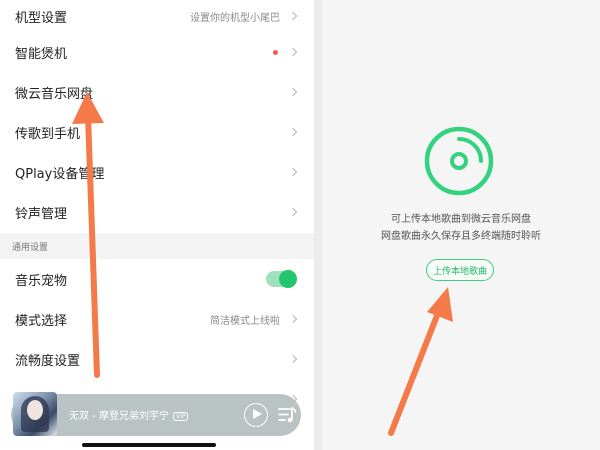 The height and width of the screenshot is (450, 600). I want to click on row-smart-burn-in: 智能煲机, so click(157, 52).